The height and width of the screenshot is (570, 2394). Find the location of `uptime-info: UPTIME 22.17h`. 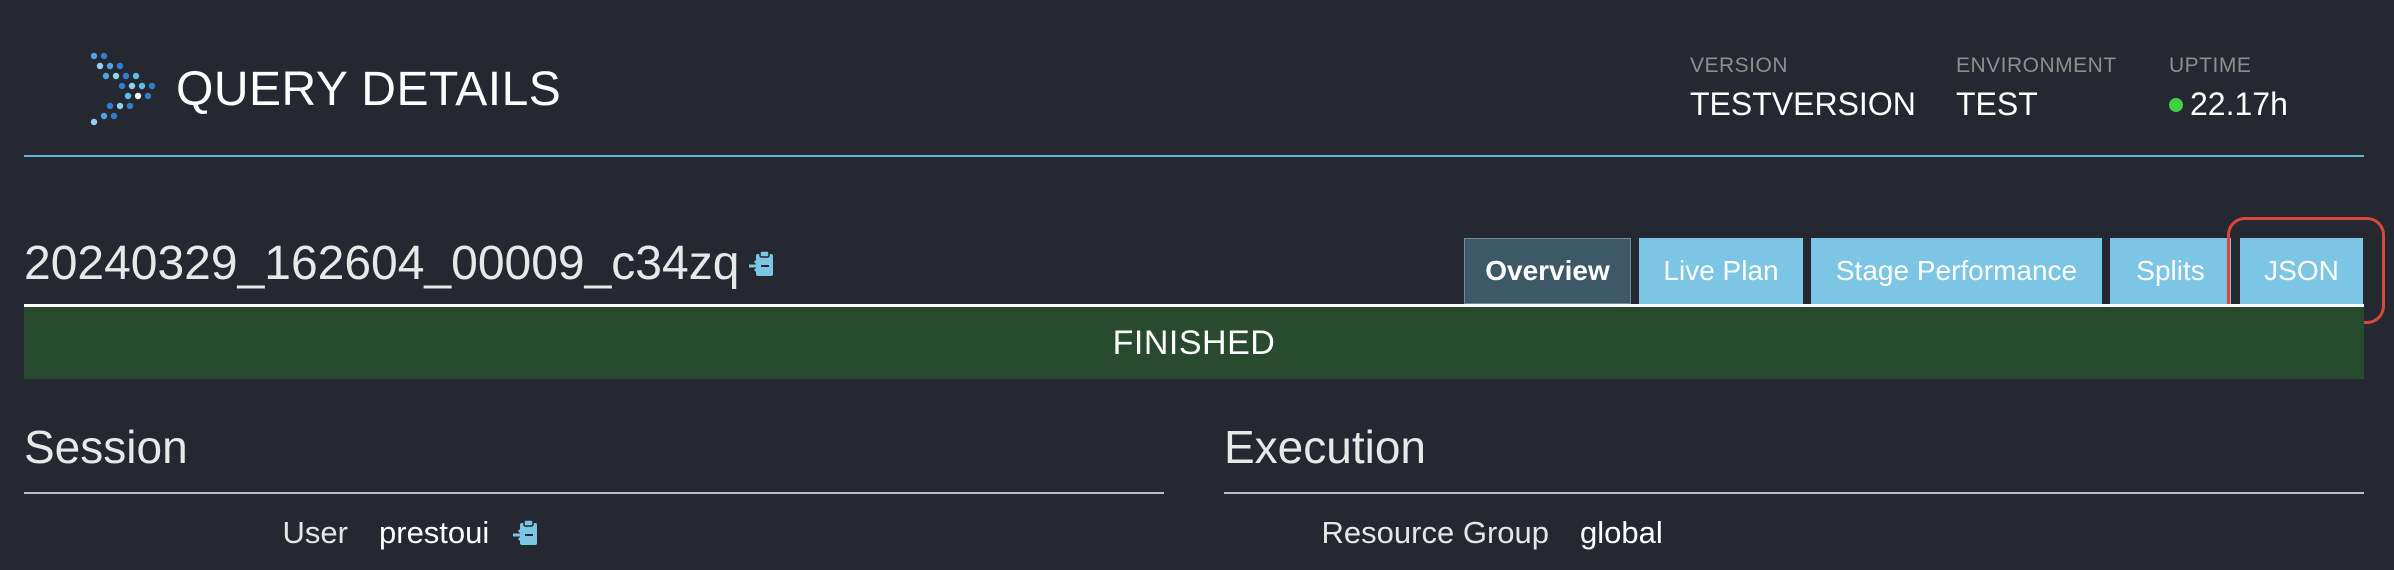

uptime-info: UPTIME 22.17h is located at coordinates (2228, 88).